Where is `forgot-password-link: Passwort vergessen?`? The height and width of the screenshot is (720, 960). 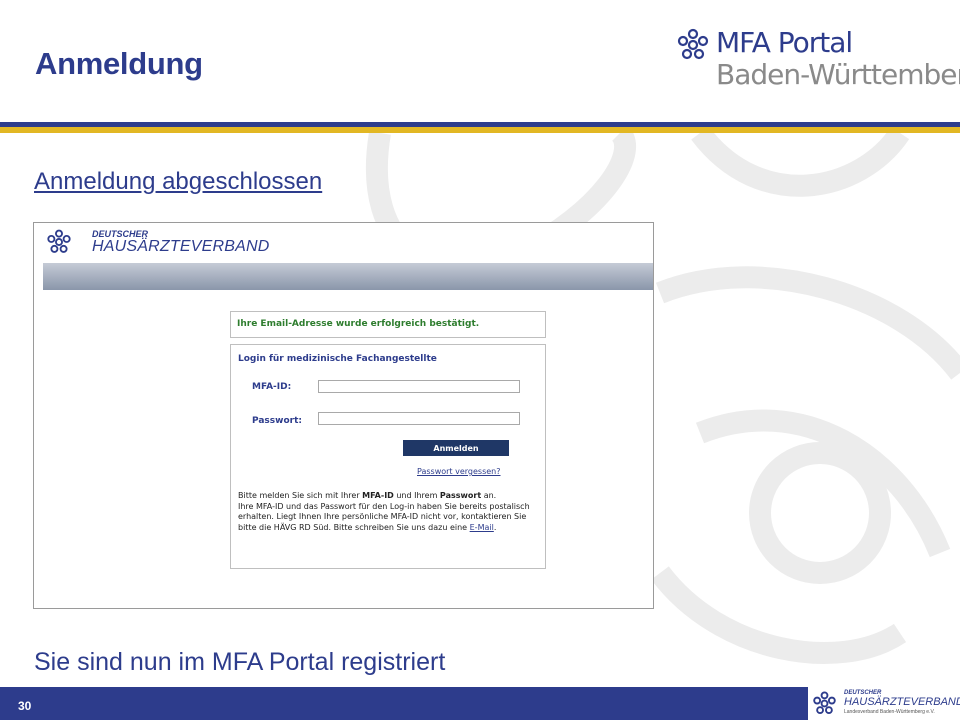 forgot-password-link: Passwort vergessen? is located at coordinates (459, 471).